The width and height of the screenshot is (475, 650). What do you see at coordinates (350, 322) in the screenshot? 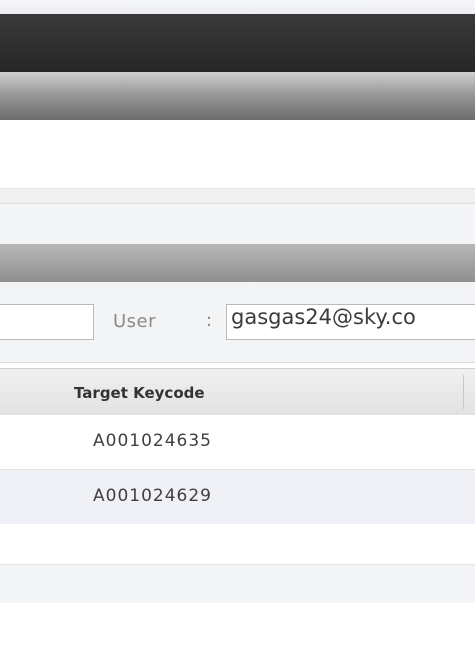
I see `user-input: gasgas24@sky.co` at bounding box center [350, 322].